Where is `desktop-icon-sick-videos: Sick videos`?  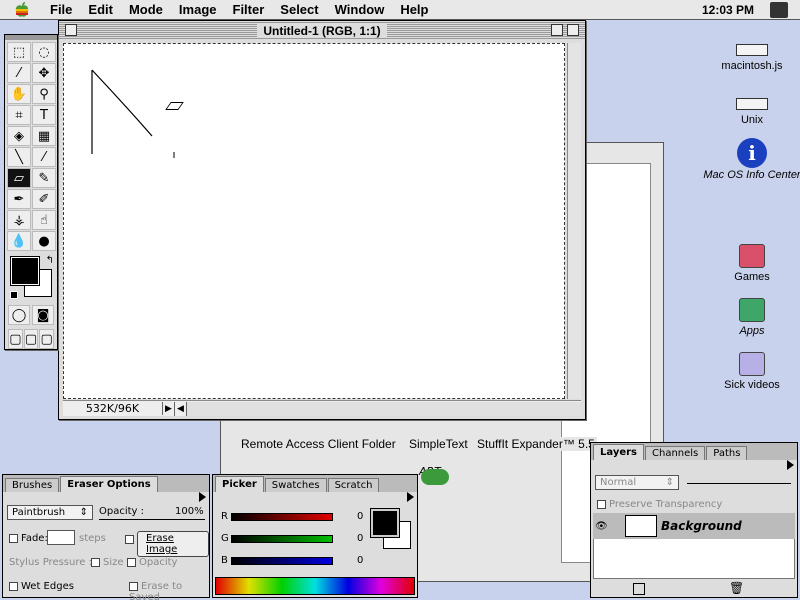 desktop-icon-sick-videos: Sick videos is located at coordinates (752, 371).